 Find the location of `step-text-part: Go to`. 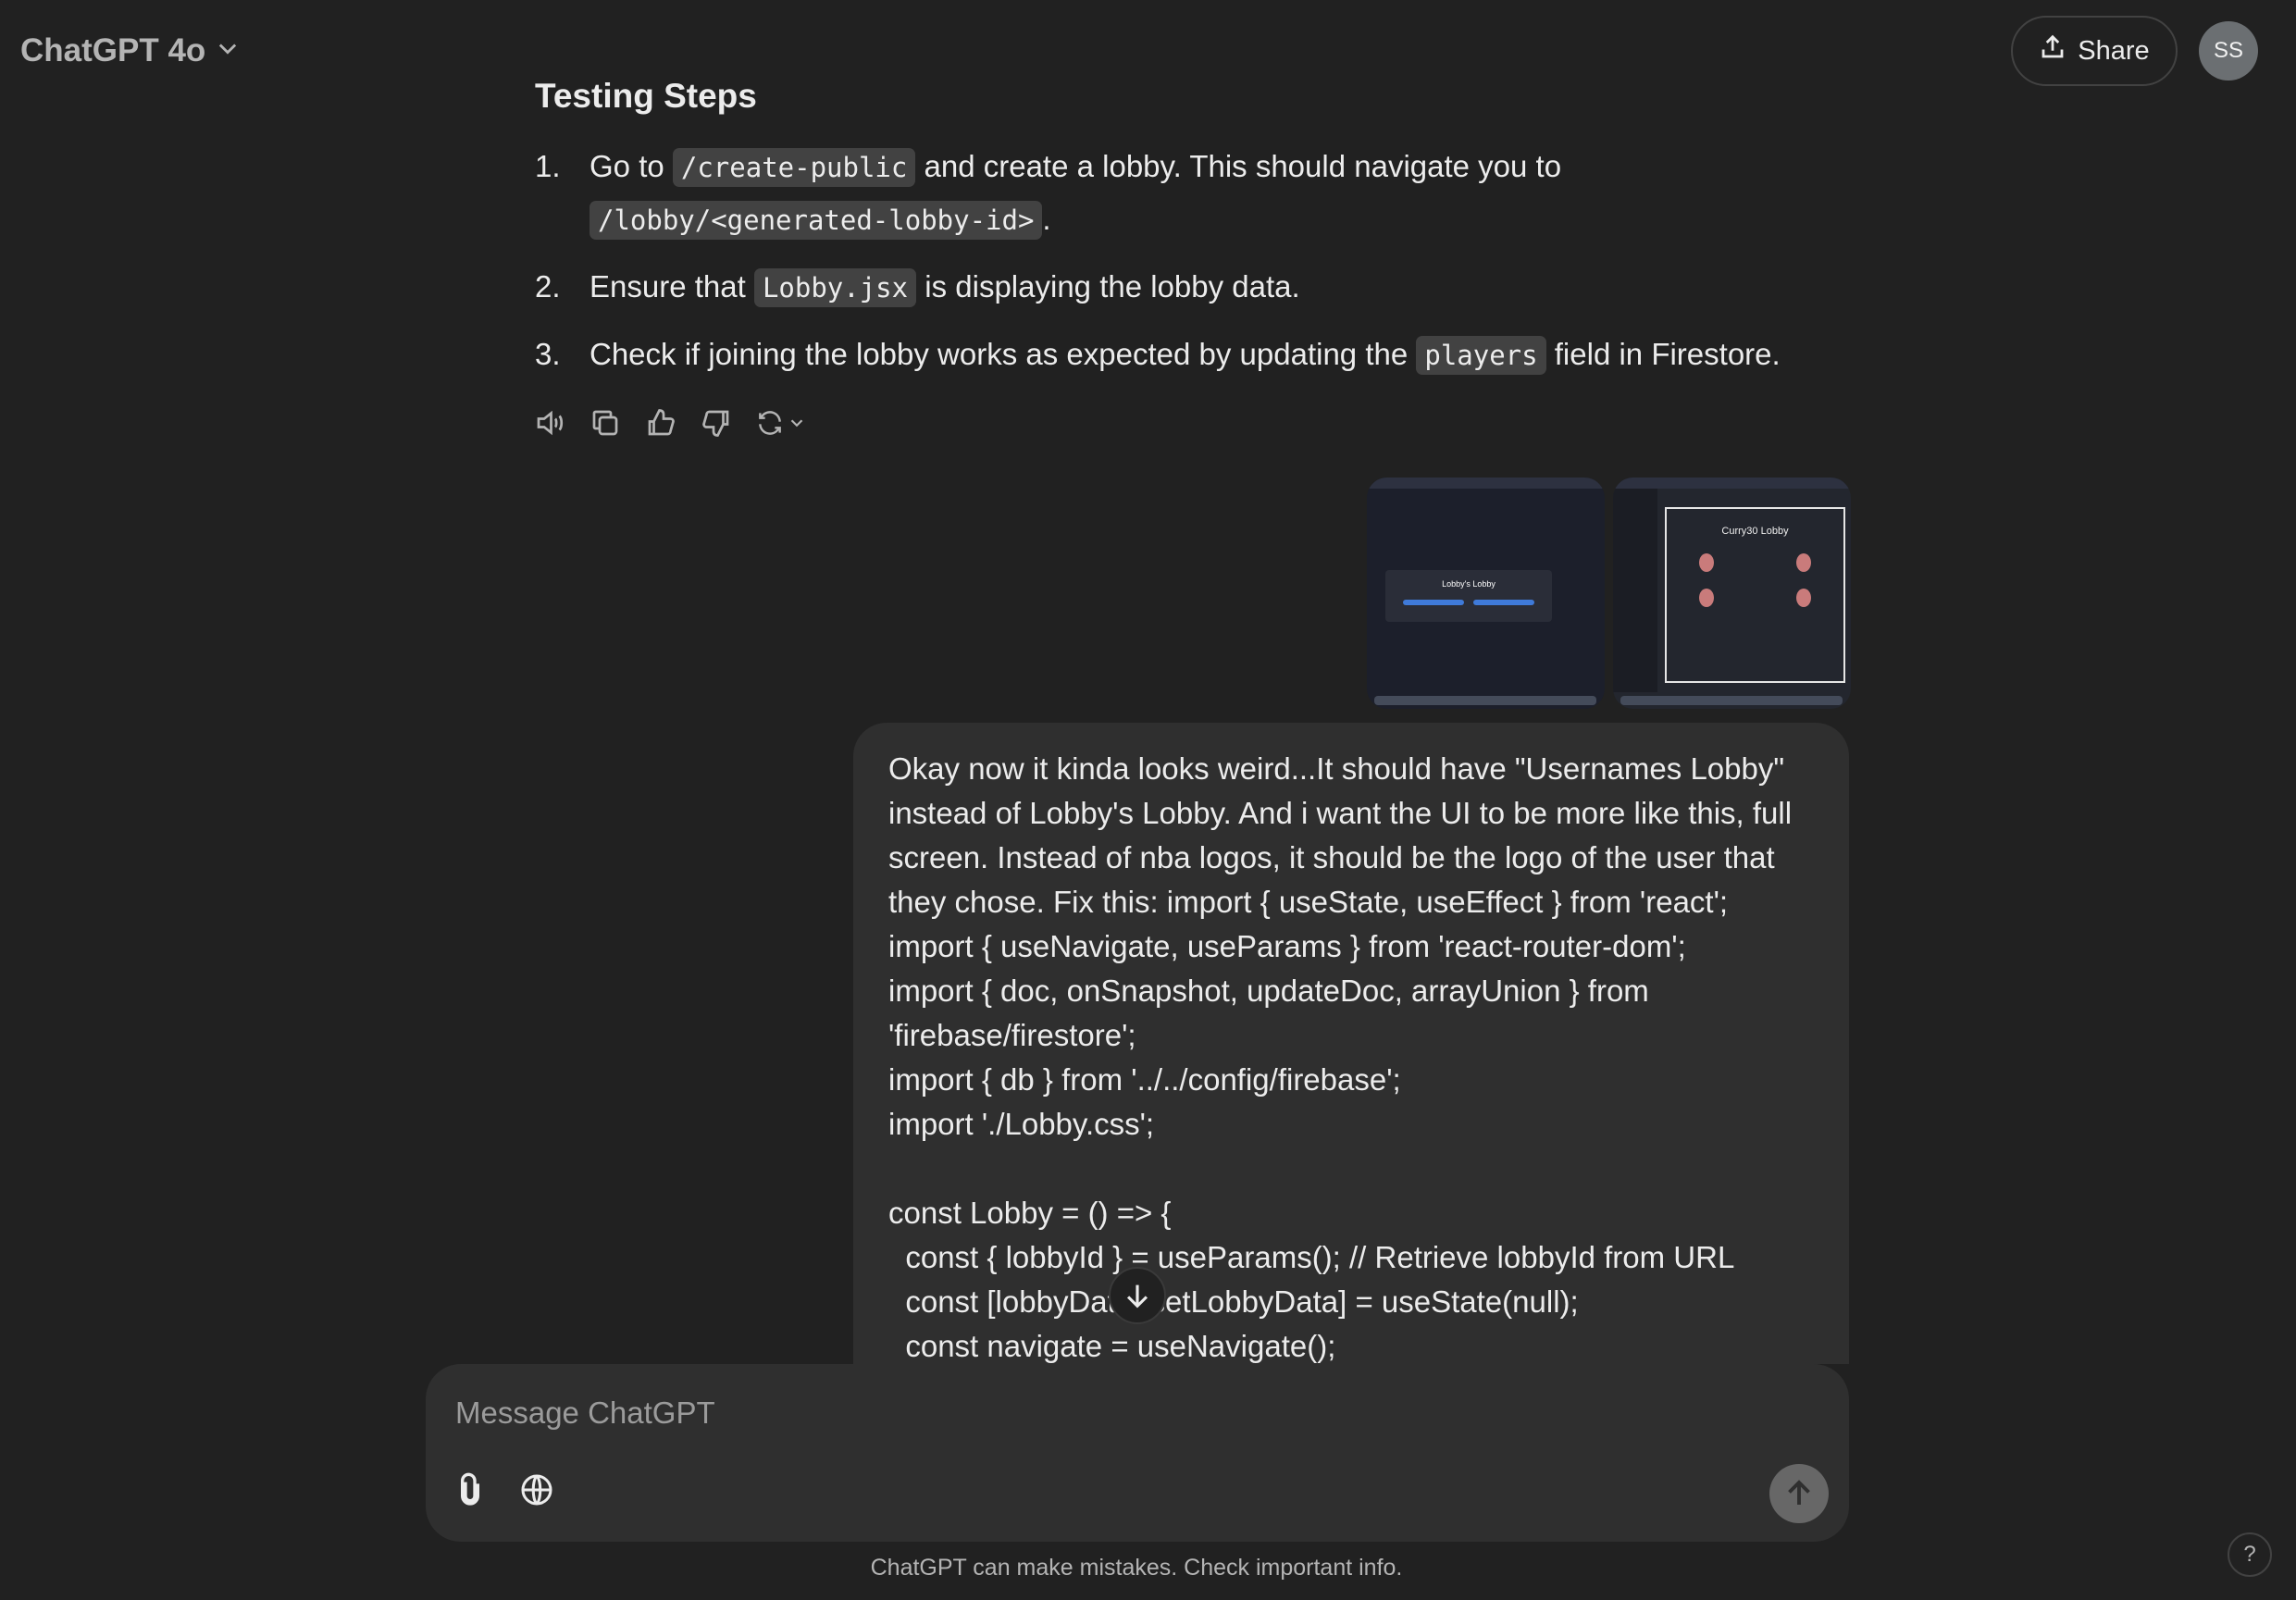

step-text-part: Go to is located at coordinates (632, 166).